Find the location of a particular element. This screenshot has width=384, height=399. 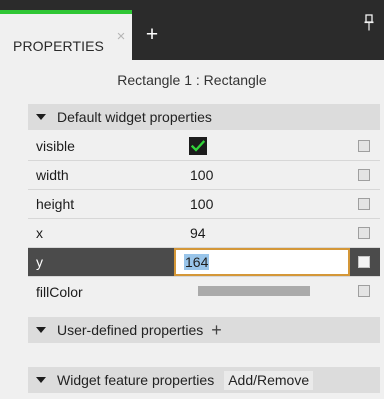

property-value: 94 is located at coordinates (262, 233).